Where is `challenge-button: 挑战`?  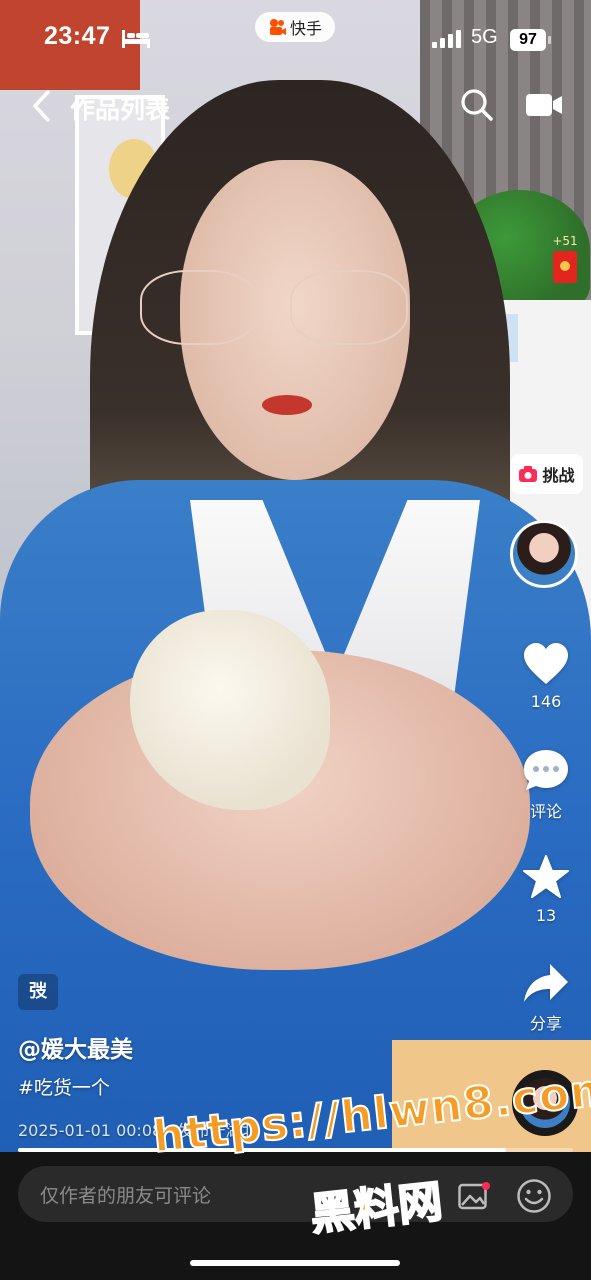 challenge-button: 挑战 is located at coordinates (547, 474).